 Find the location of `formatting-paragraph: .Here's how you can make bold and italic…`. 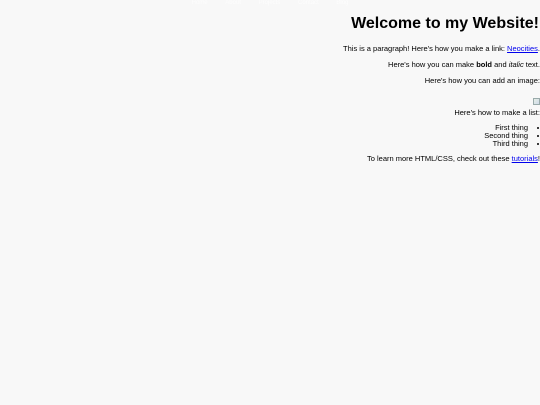

formatting-paragraph: .Here's how you can make bold and italic… is located at coordinates (270, 64).